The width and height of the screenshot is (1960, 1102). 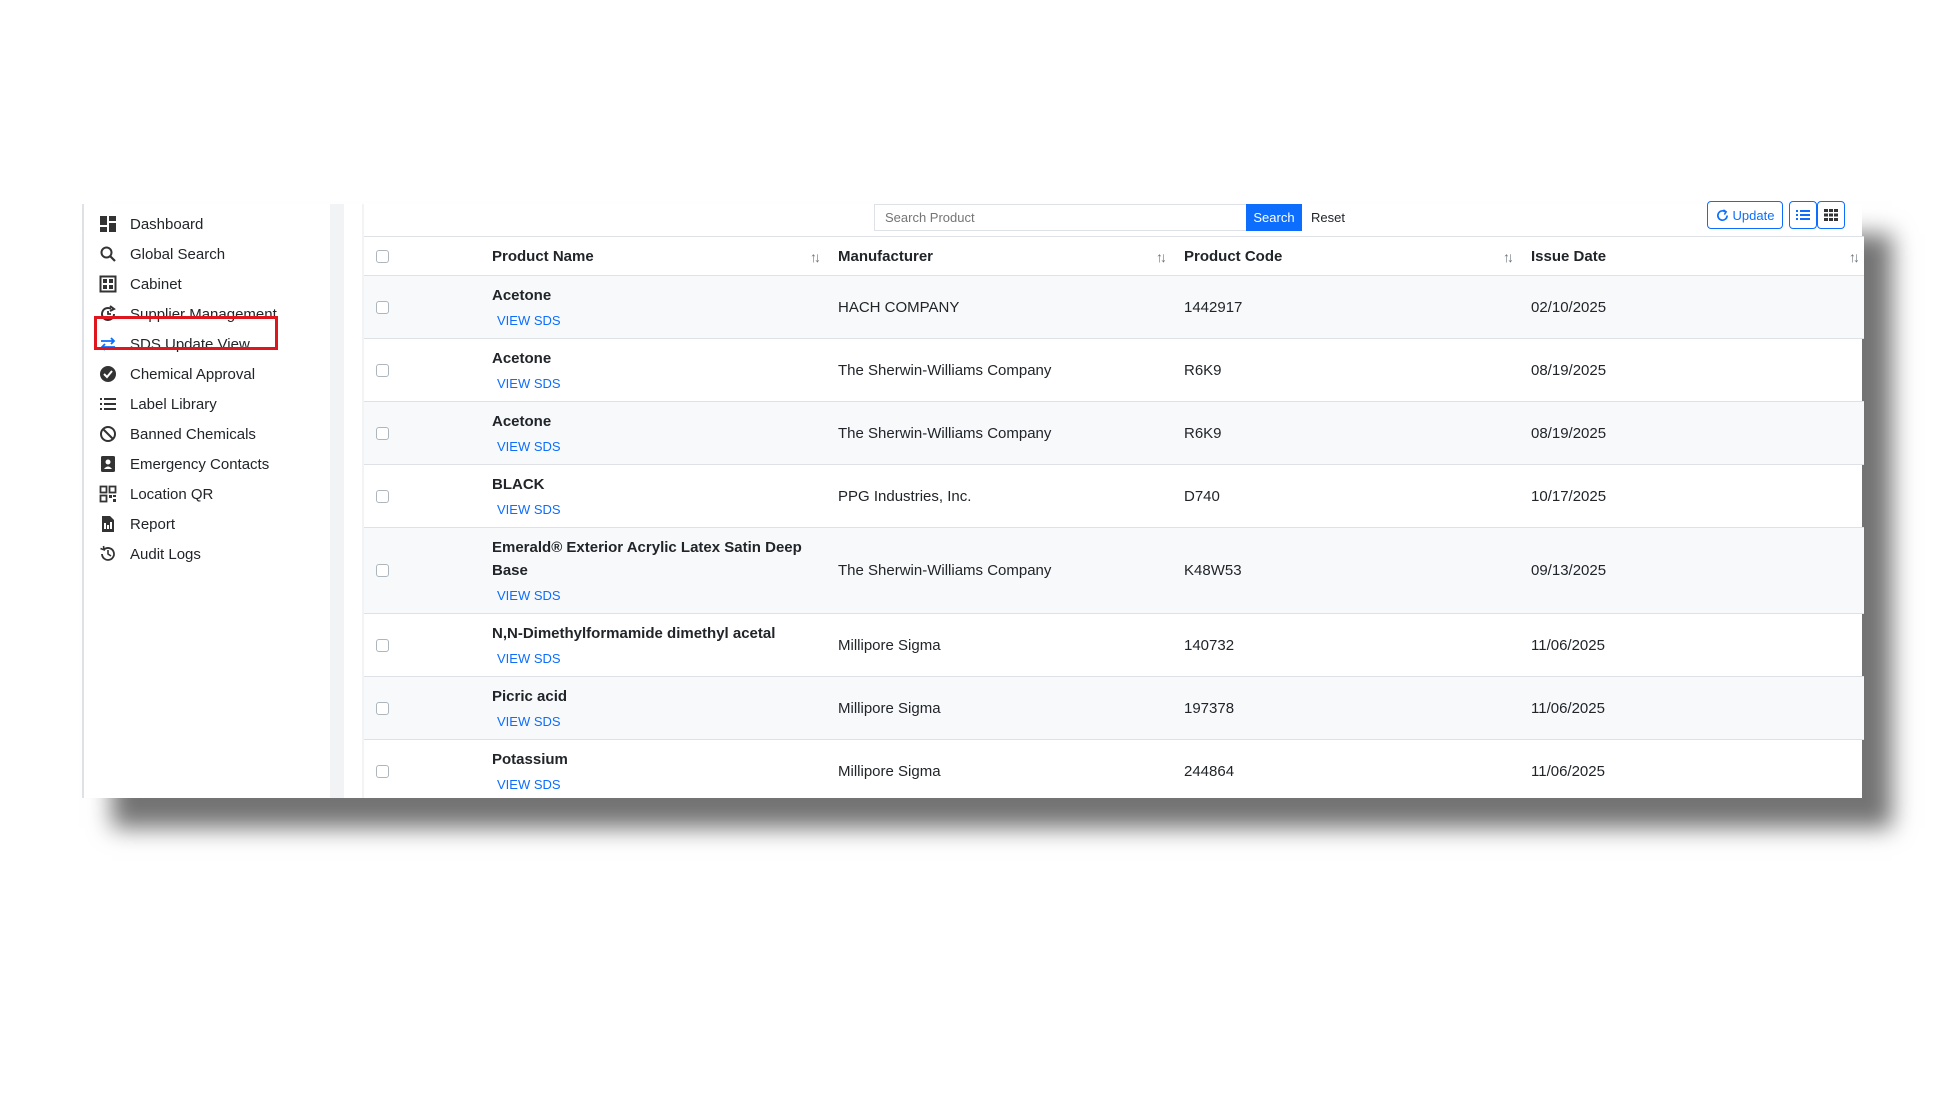 I want to click on sidebar-item-audit-logs: Audit Logs, so click(x=149, y=554).